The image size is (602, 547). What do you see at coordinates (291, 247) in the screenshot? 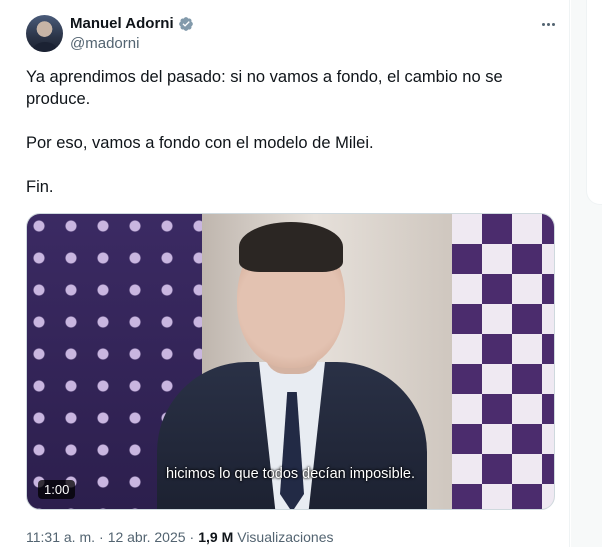
I see `speaker-hair` at bounding box center [291, 247].